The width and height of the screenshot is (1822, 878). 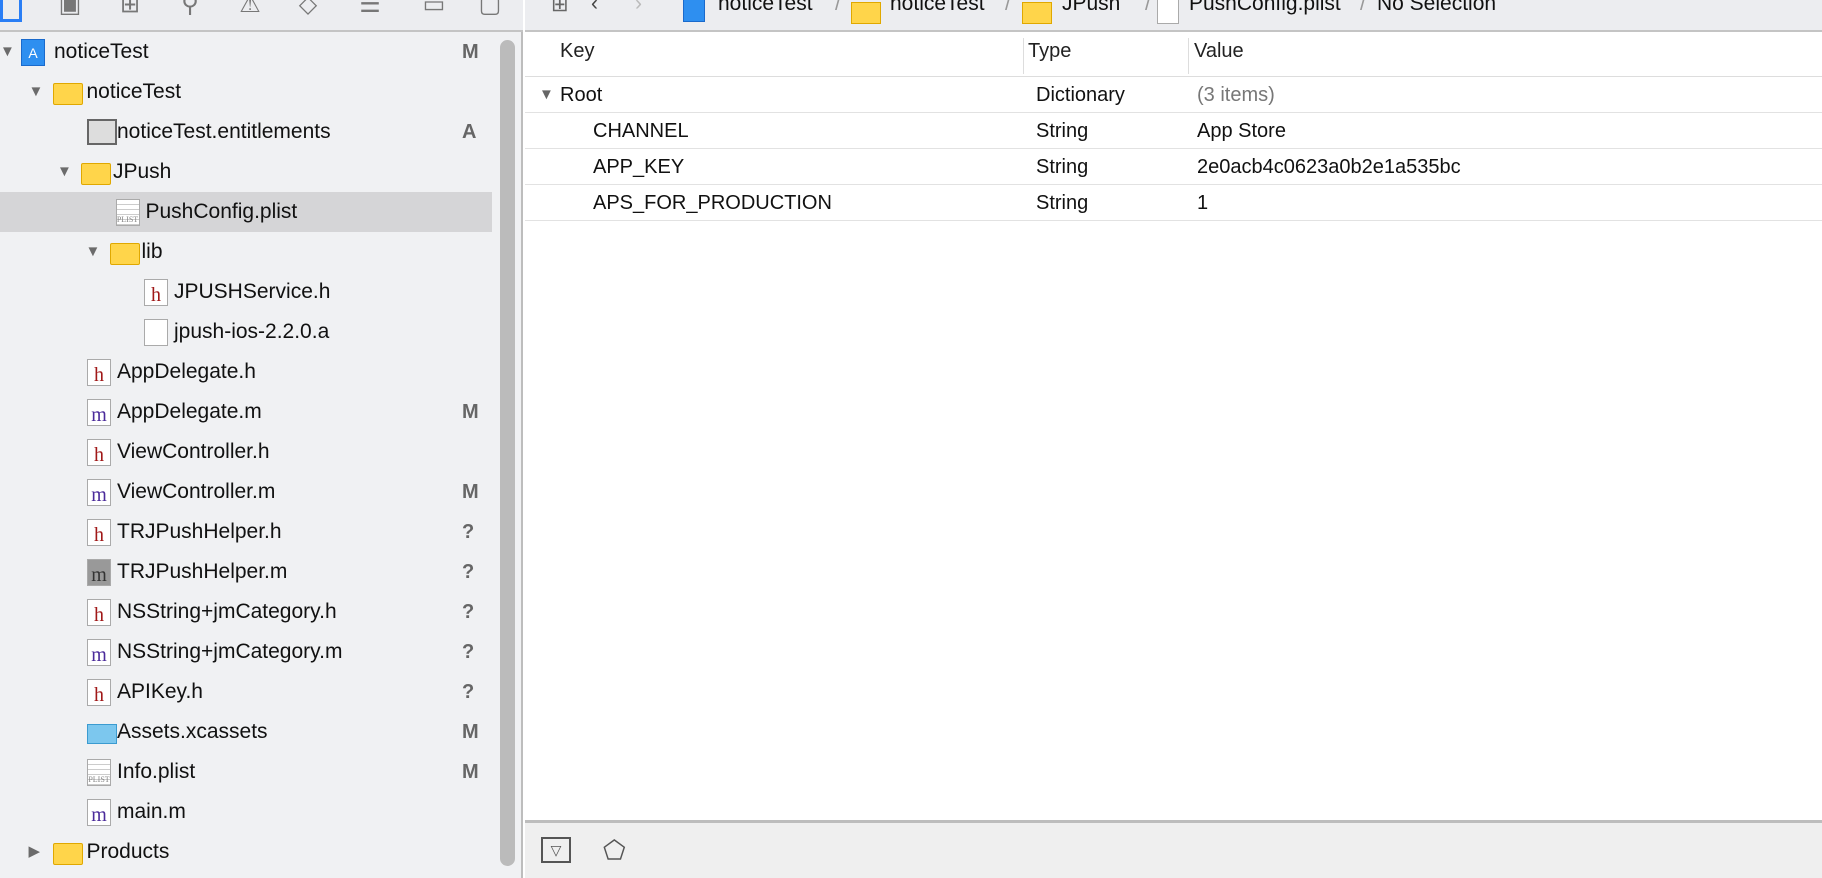 I want to click on tag-icon: ⬠, so click(x=614, y=850).